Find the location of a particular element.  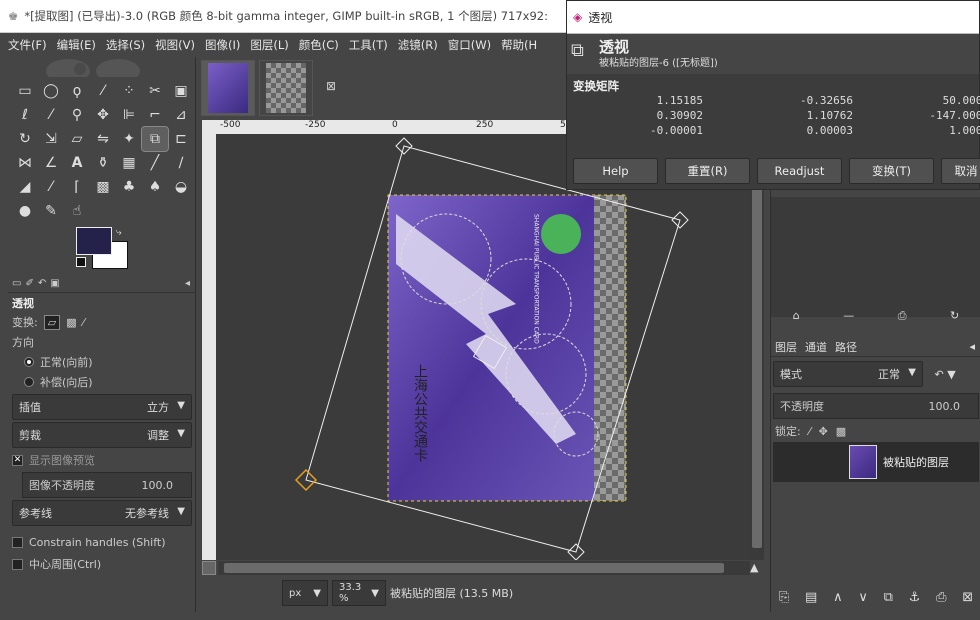

measure-icon: ∠ is located at coordinates (51, 163).